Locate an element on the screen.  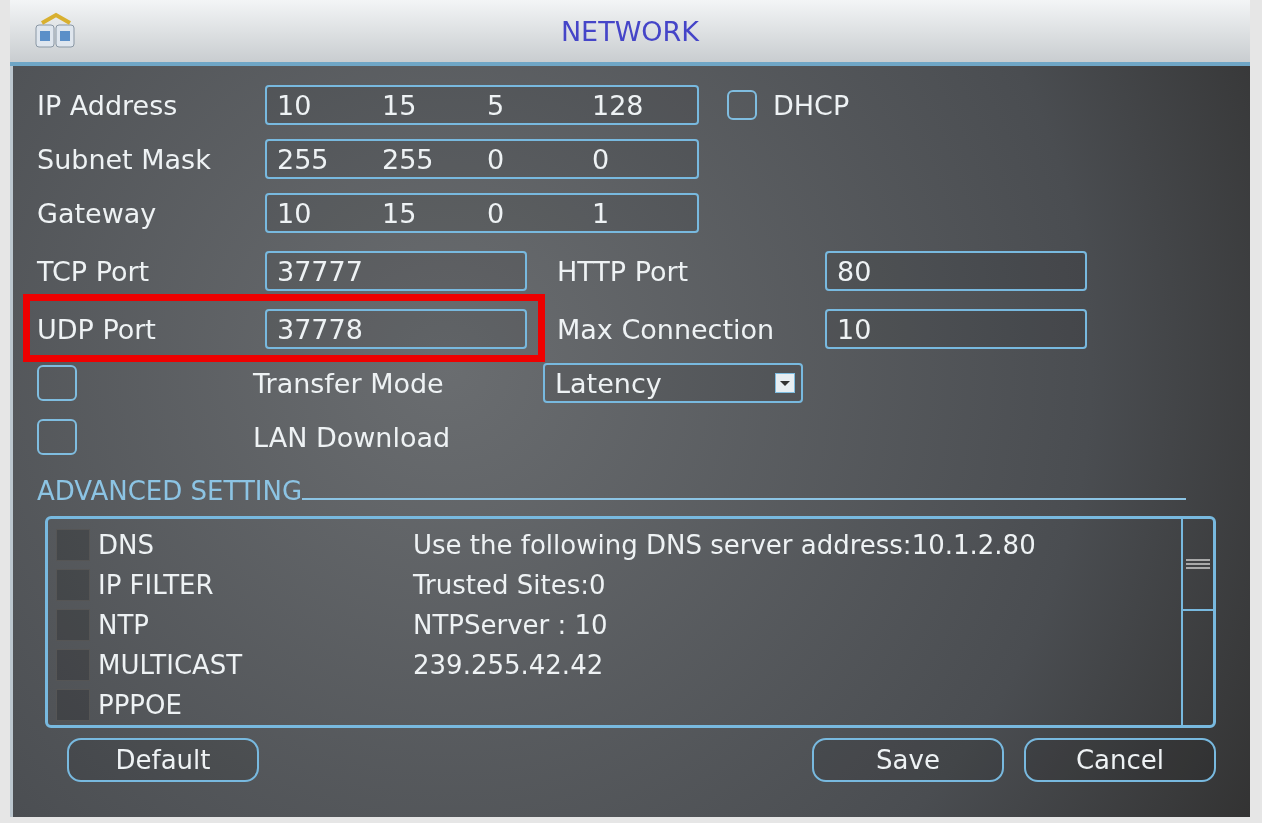
port-field: 80 is located at coordinates (956, 271).